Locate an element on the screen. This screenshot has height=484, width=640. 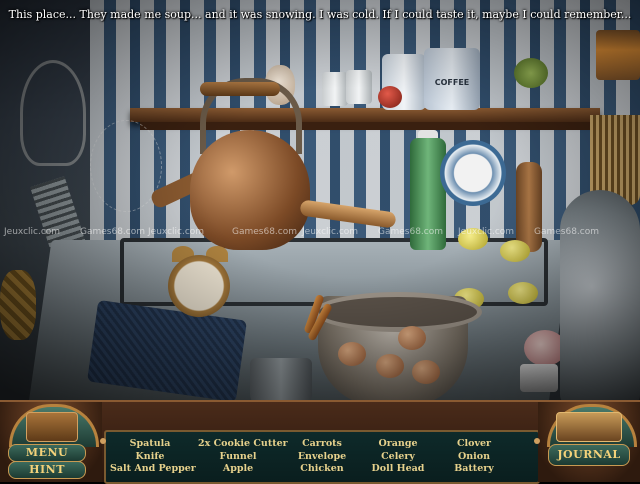
apple is located at coordinates (390, 97).